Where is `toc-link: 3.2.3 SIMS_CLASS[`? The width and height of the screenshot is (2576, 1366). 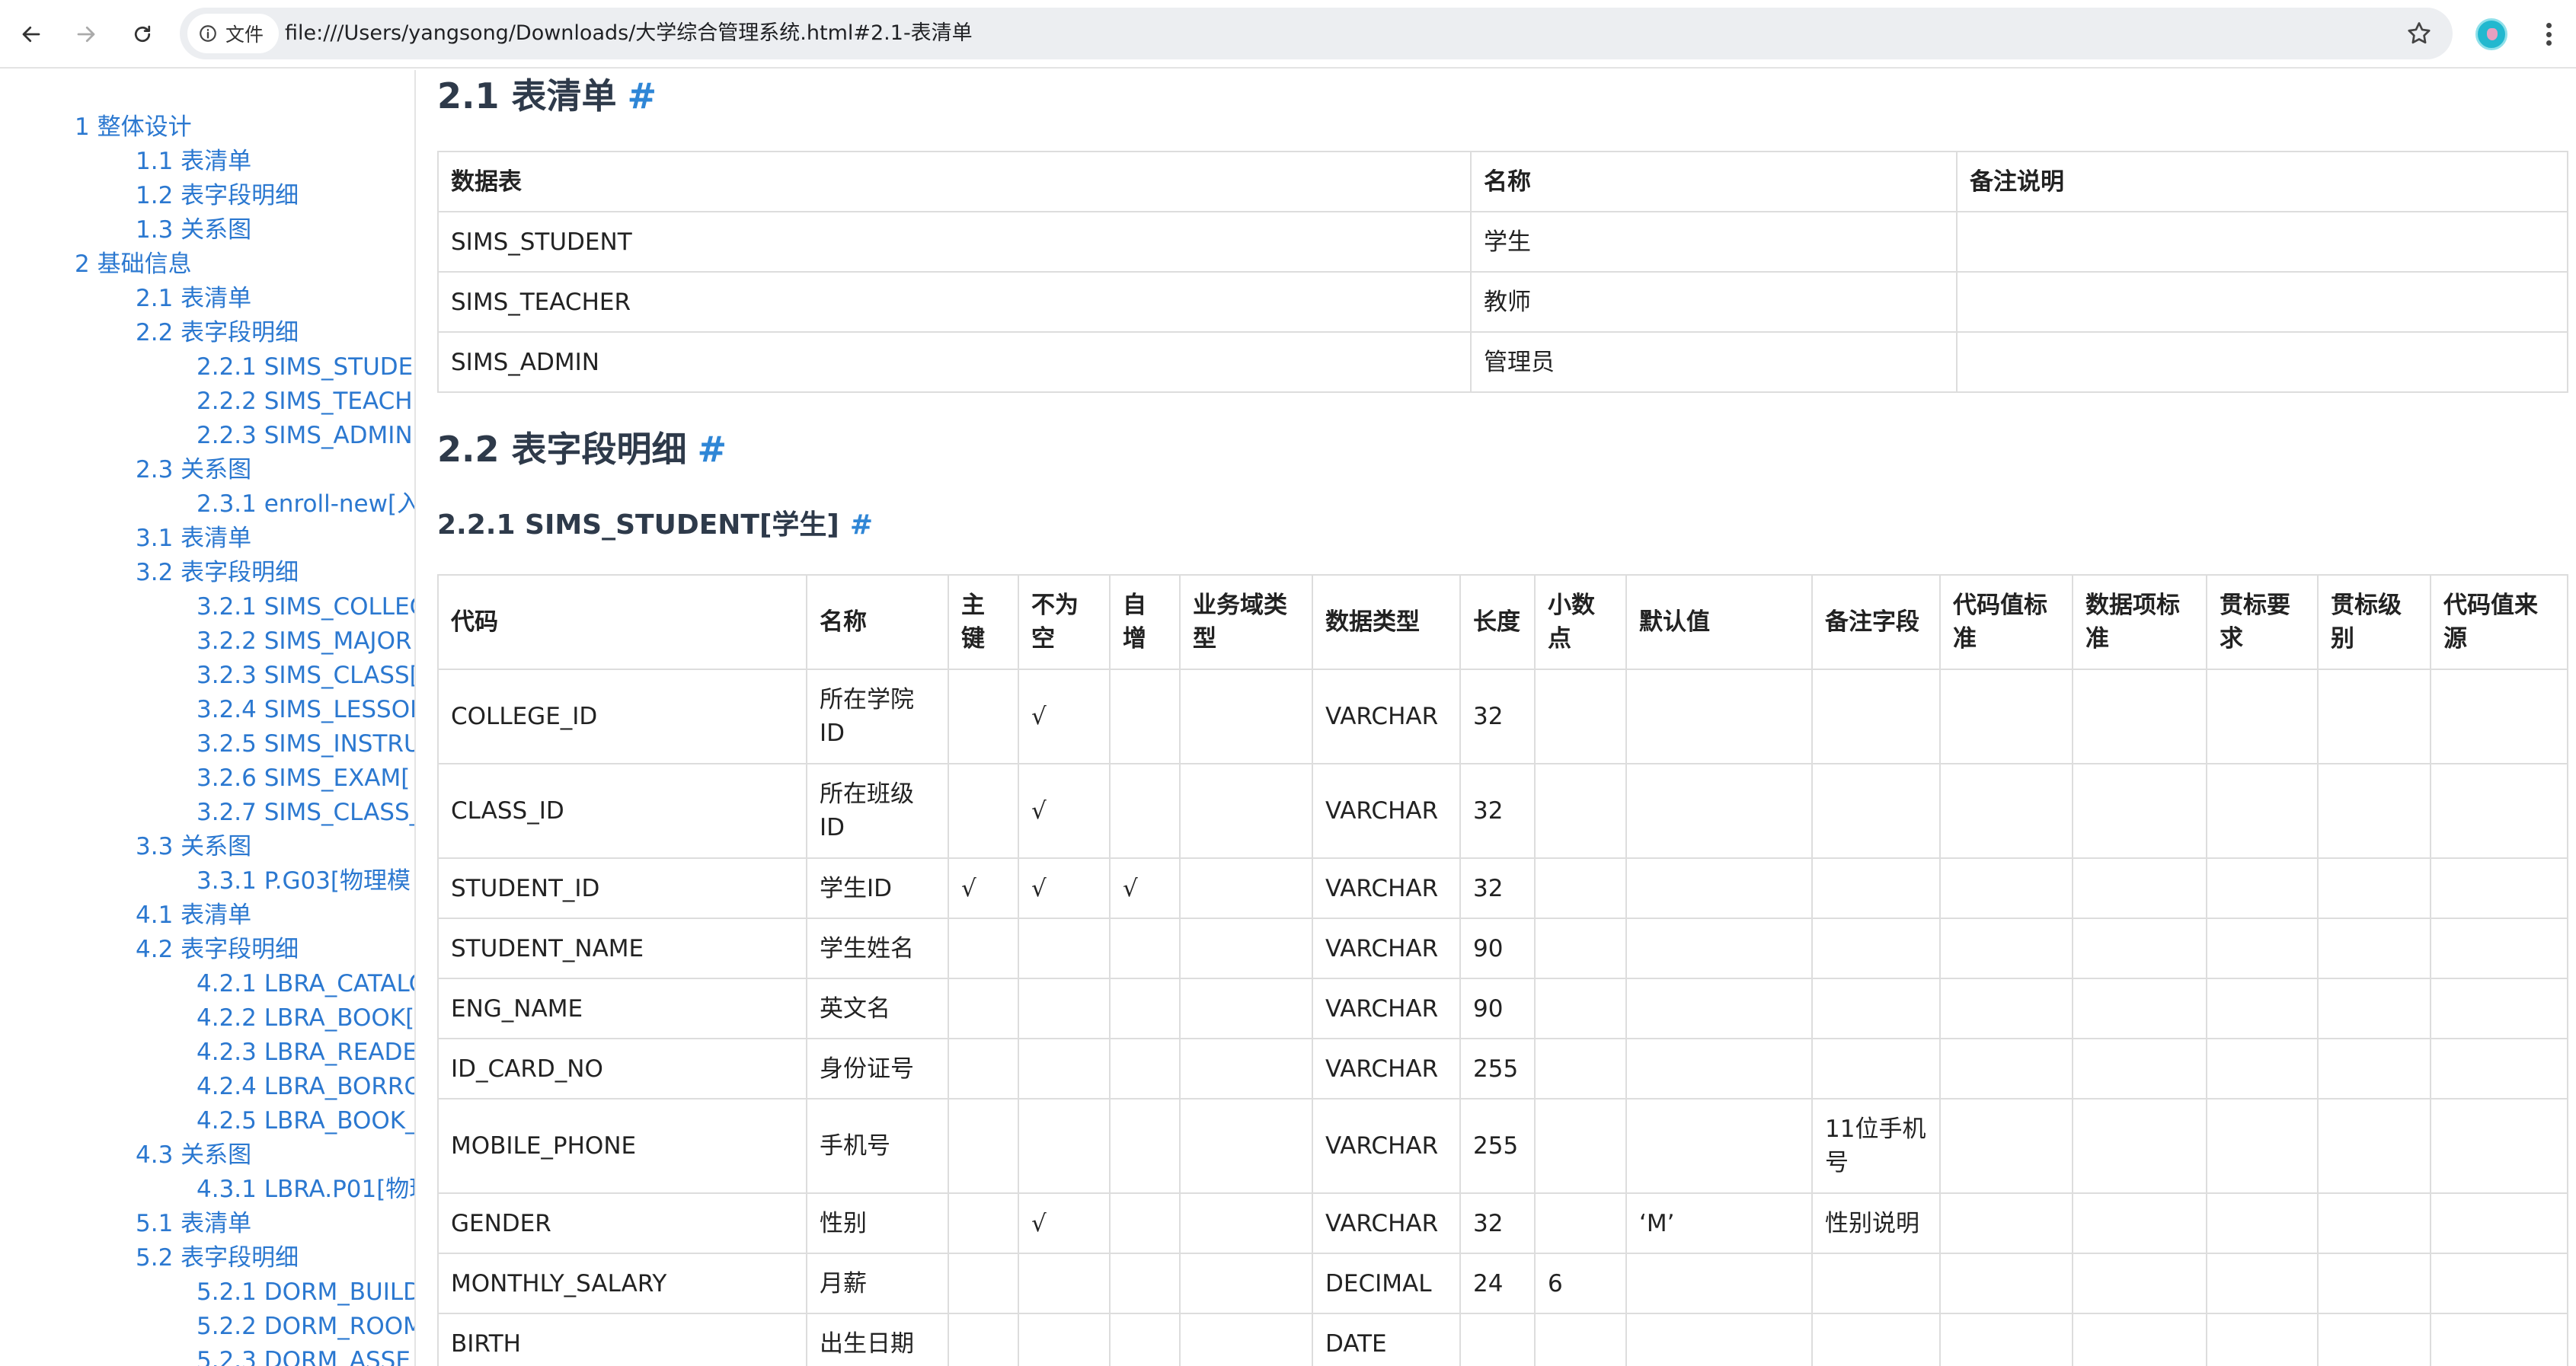
toc-link: 3.2.3 SIMS_CLASS[ is located at coordinates (305, 675).